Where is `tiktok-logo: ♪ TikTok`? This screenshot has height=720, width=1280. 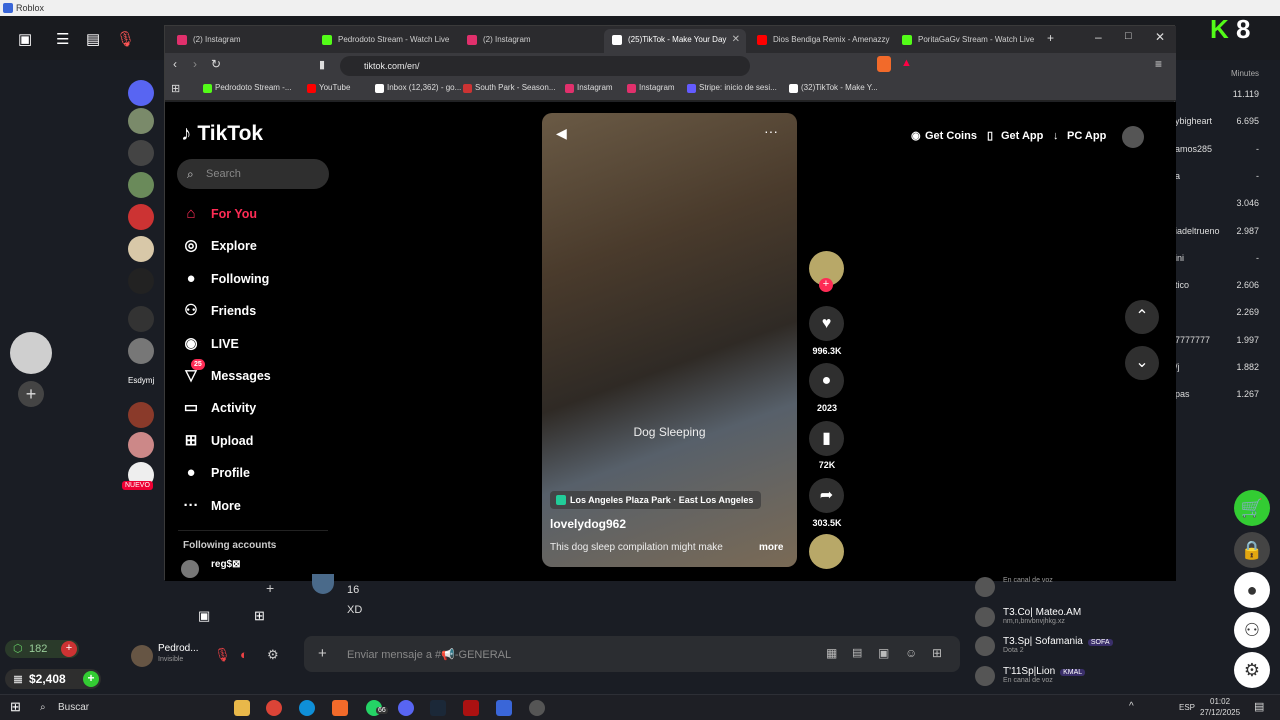
tiktok-logo: ♪ TikTok is located at coordinates (222, 134).